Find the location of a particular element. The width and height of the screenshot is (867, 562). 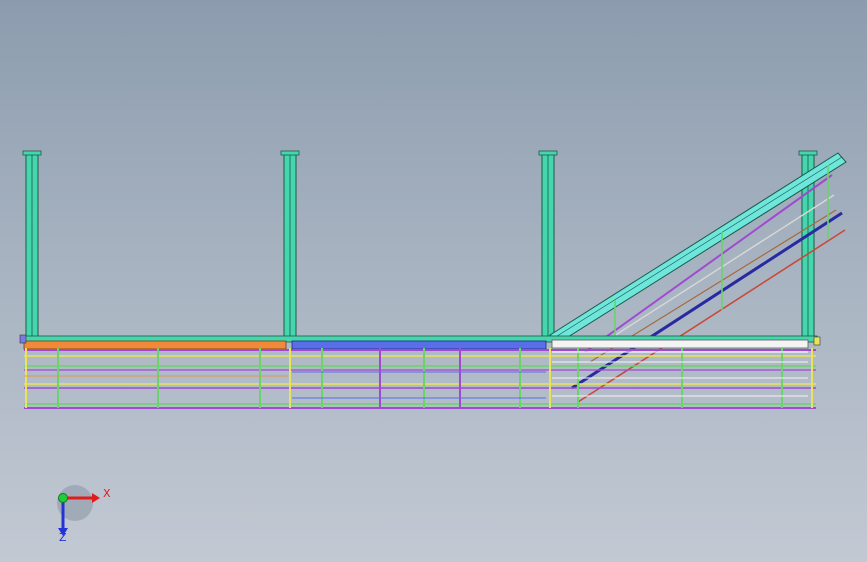

x-axis-arrow is located at coordinates (96, 498).